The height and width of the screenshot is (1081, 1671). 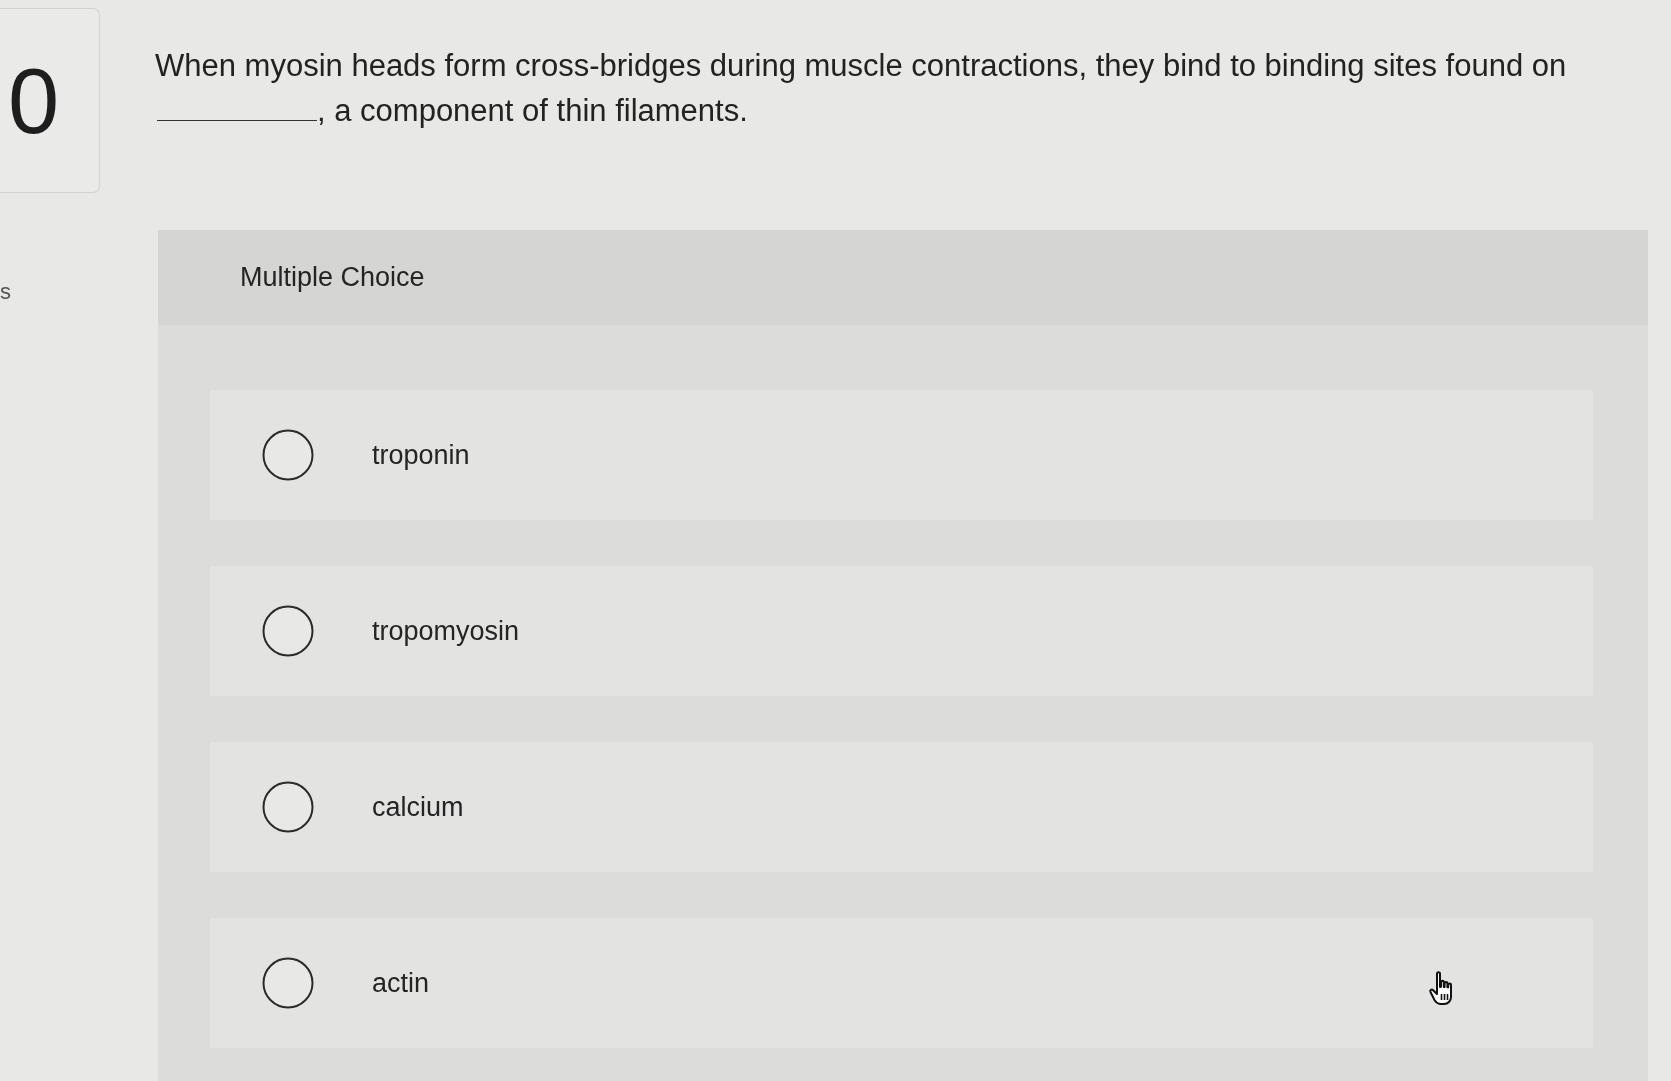 I want to click on question-text: , a component of thin filaments., so click(x=532, y=110).